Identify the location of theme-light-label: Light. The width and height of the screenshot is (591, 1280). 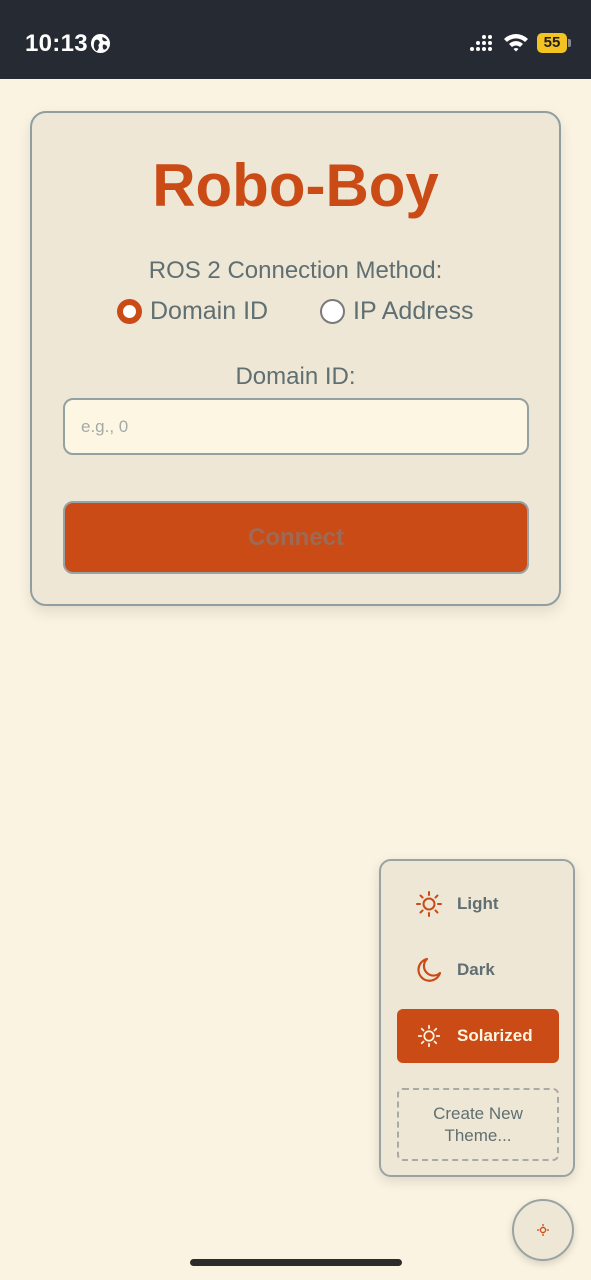
(478, 903).